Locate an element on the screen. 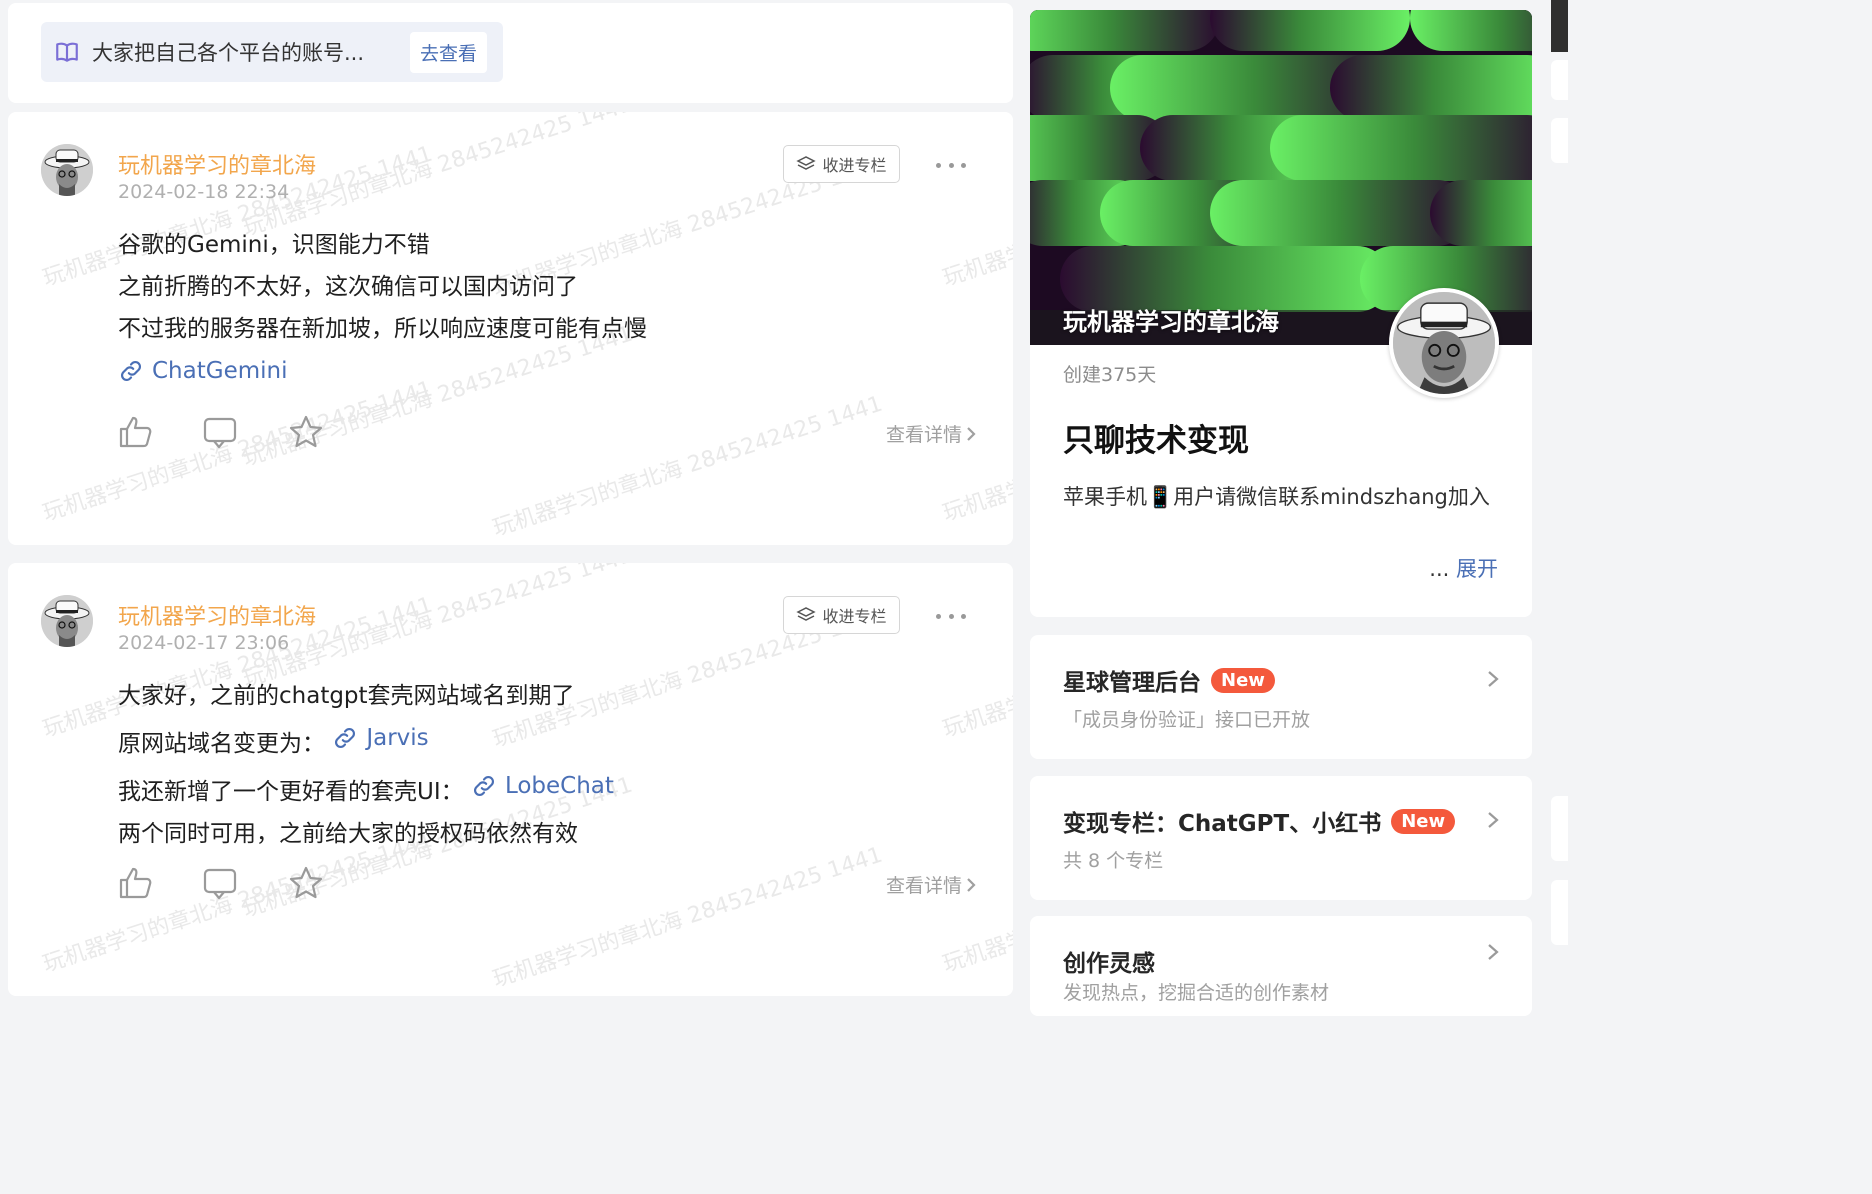  view-notice-button: 去查看 is located at coordinates (449, 52).